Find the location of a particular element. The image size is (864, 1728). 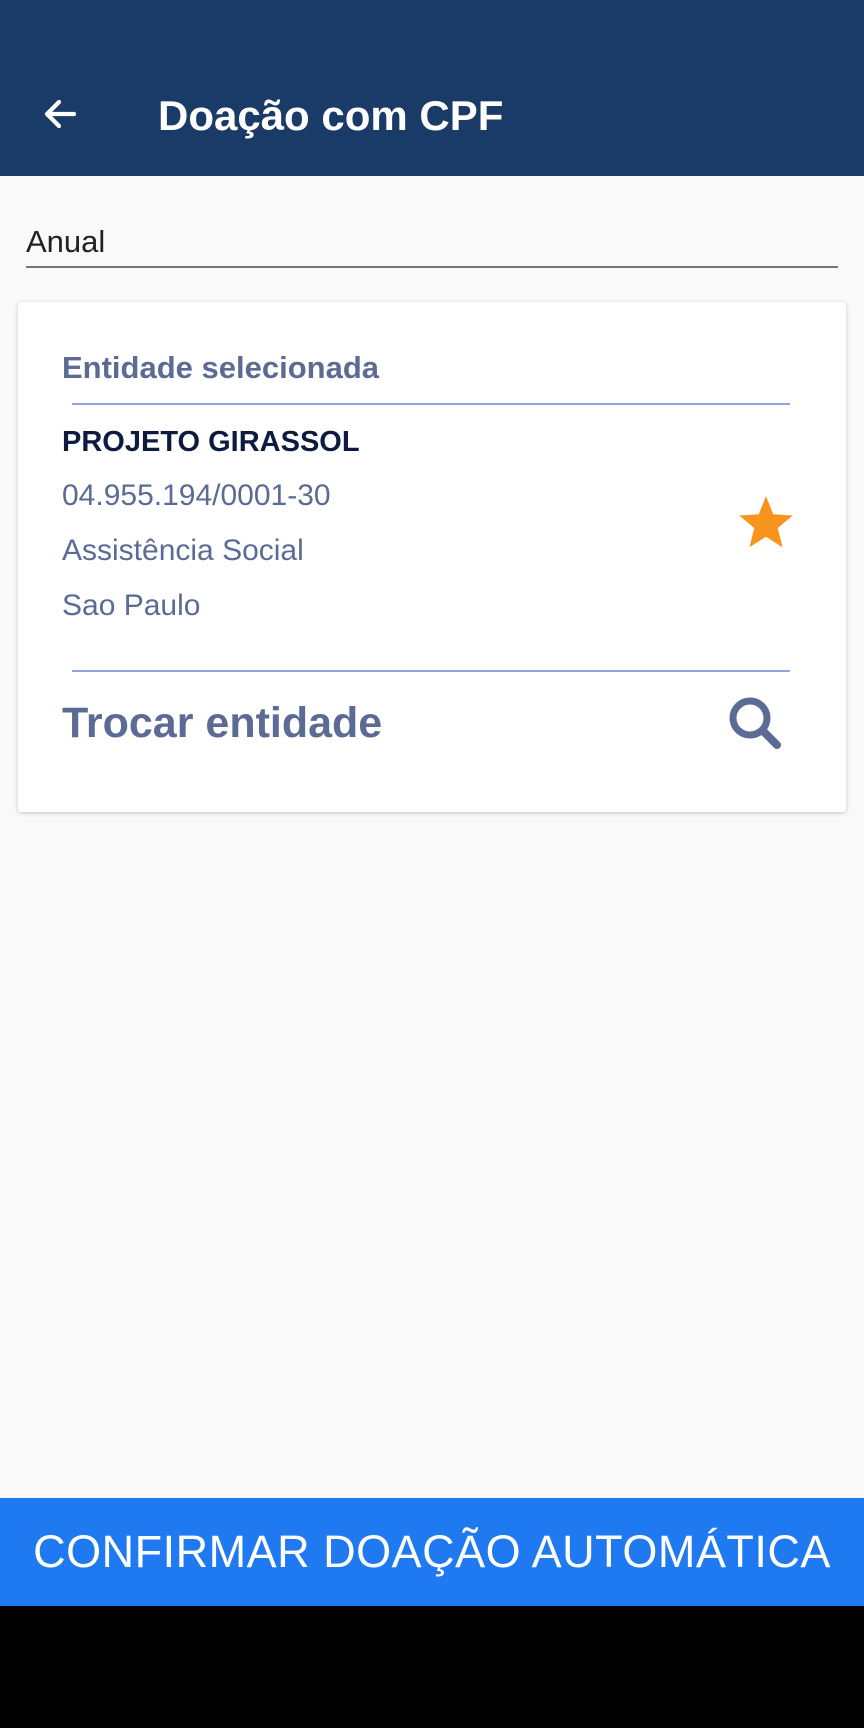

card-heading: Entidade selecionada is located at coordinates (220, 367).